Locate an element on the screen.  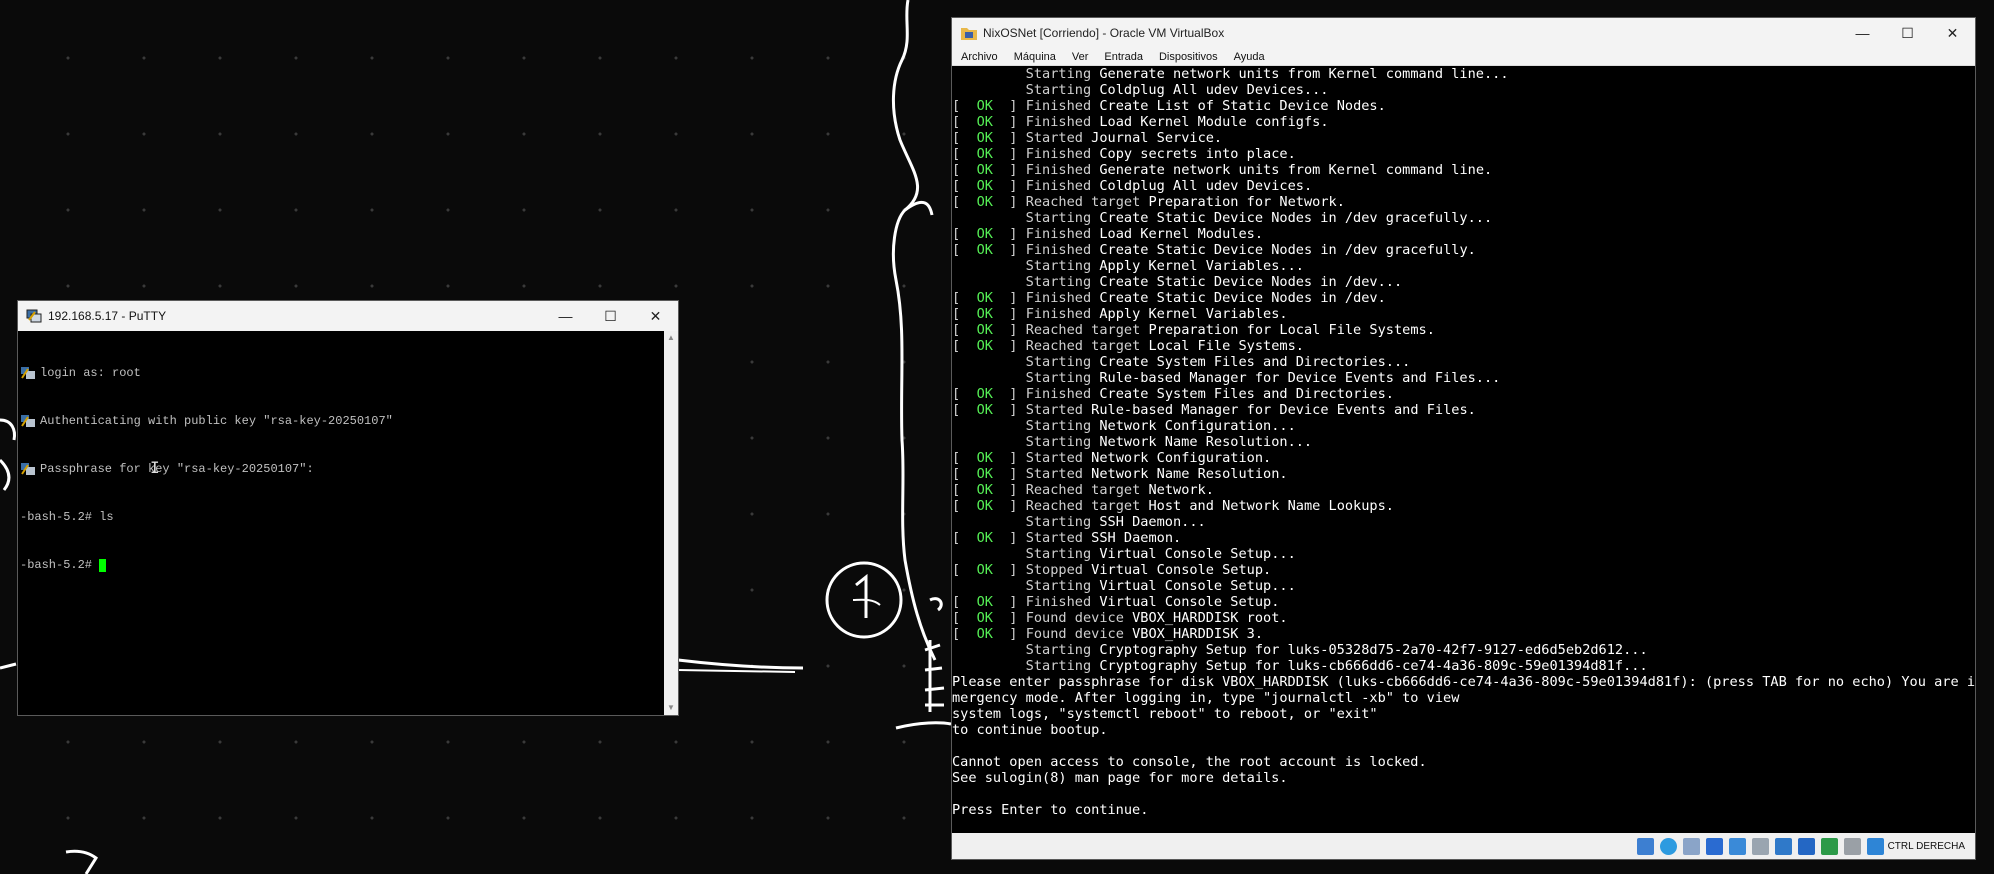
console-line: Press Enter to continue. is located at coordinates (1050, 810).